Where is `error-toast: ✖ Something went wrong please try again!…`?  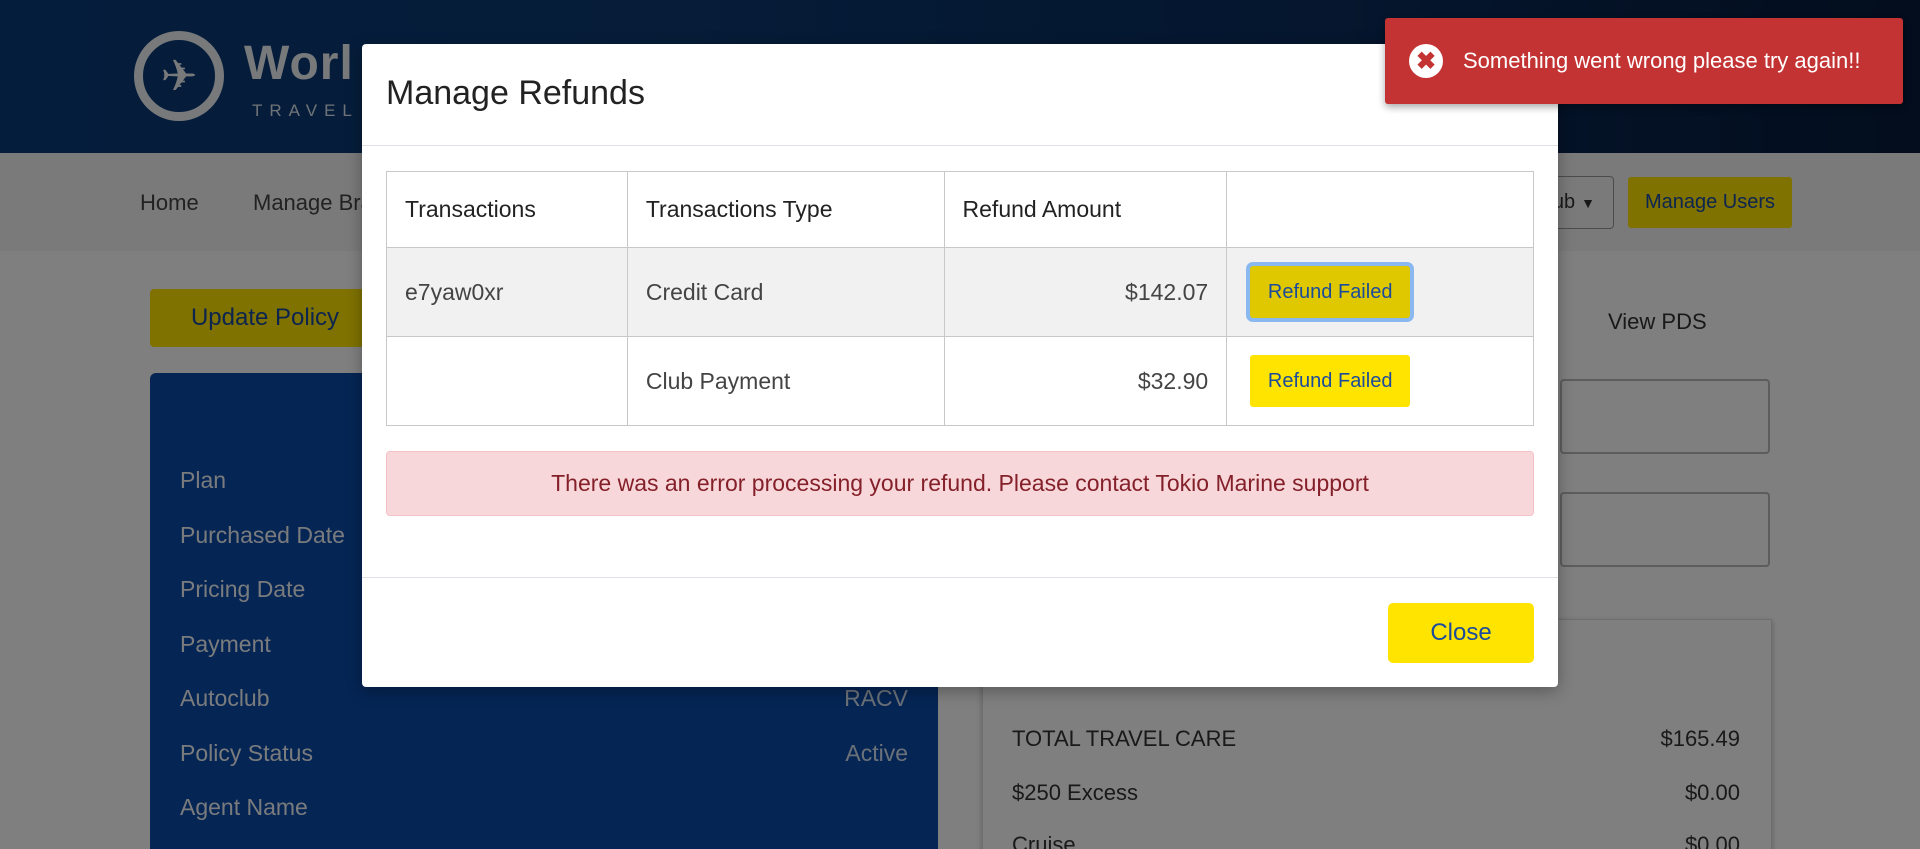 error-toast: ✖ Something went wrong please try again!… is located at coordinates (1644, 61).